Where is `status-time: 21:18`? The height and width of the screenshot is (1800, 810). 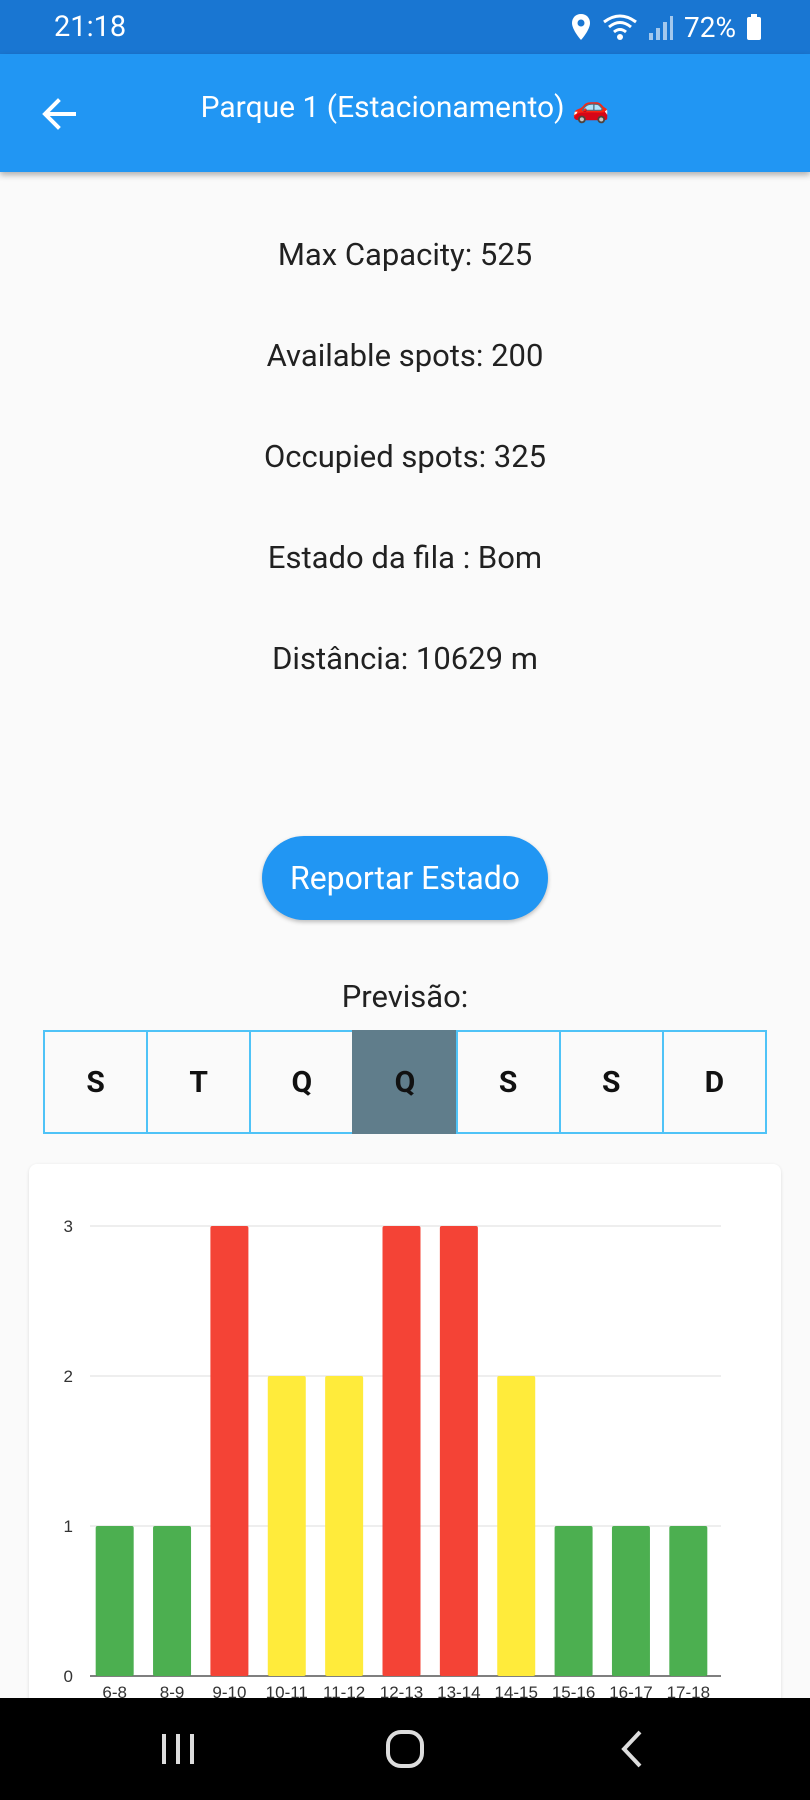
status-time: 21:18 is located at coordinates (90, 27).